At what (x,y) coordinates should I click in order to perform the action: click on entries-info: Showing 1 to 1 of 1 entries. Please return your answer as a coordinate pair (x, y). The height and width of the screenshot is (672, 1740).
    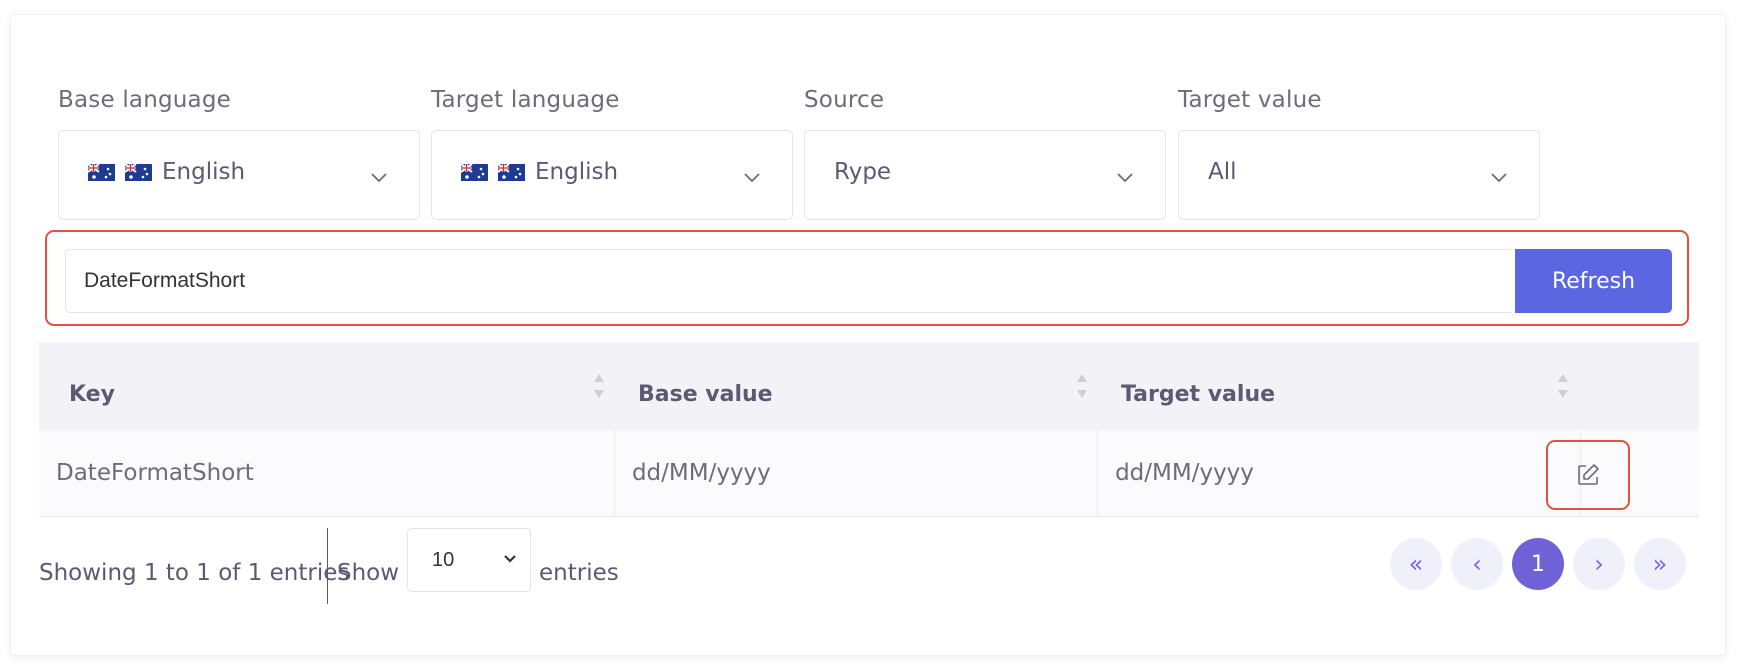
    Looking at the image, I should click on (194, 573).